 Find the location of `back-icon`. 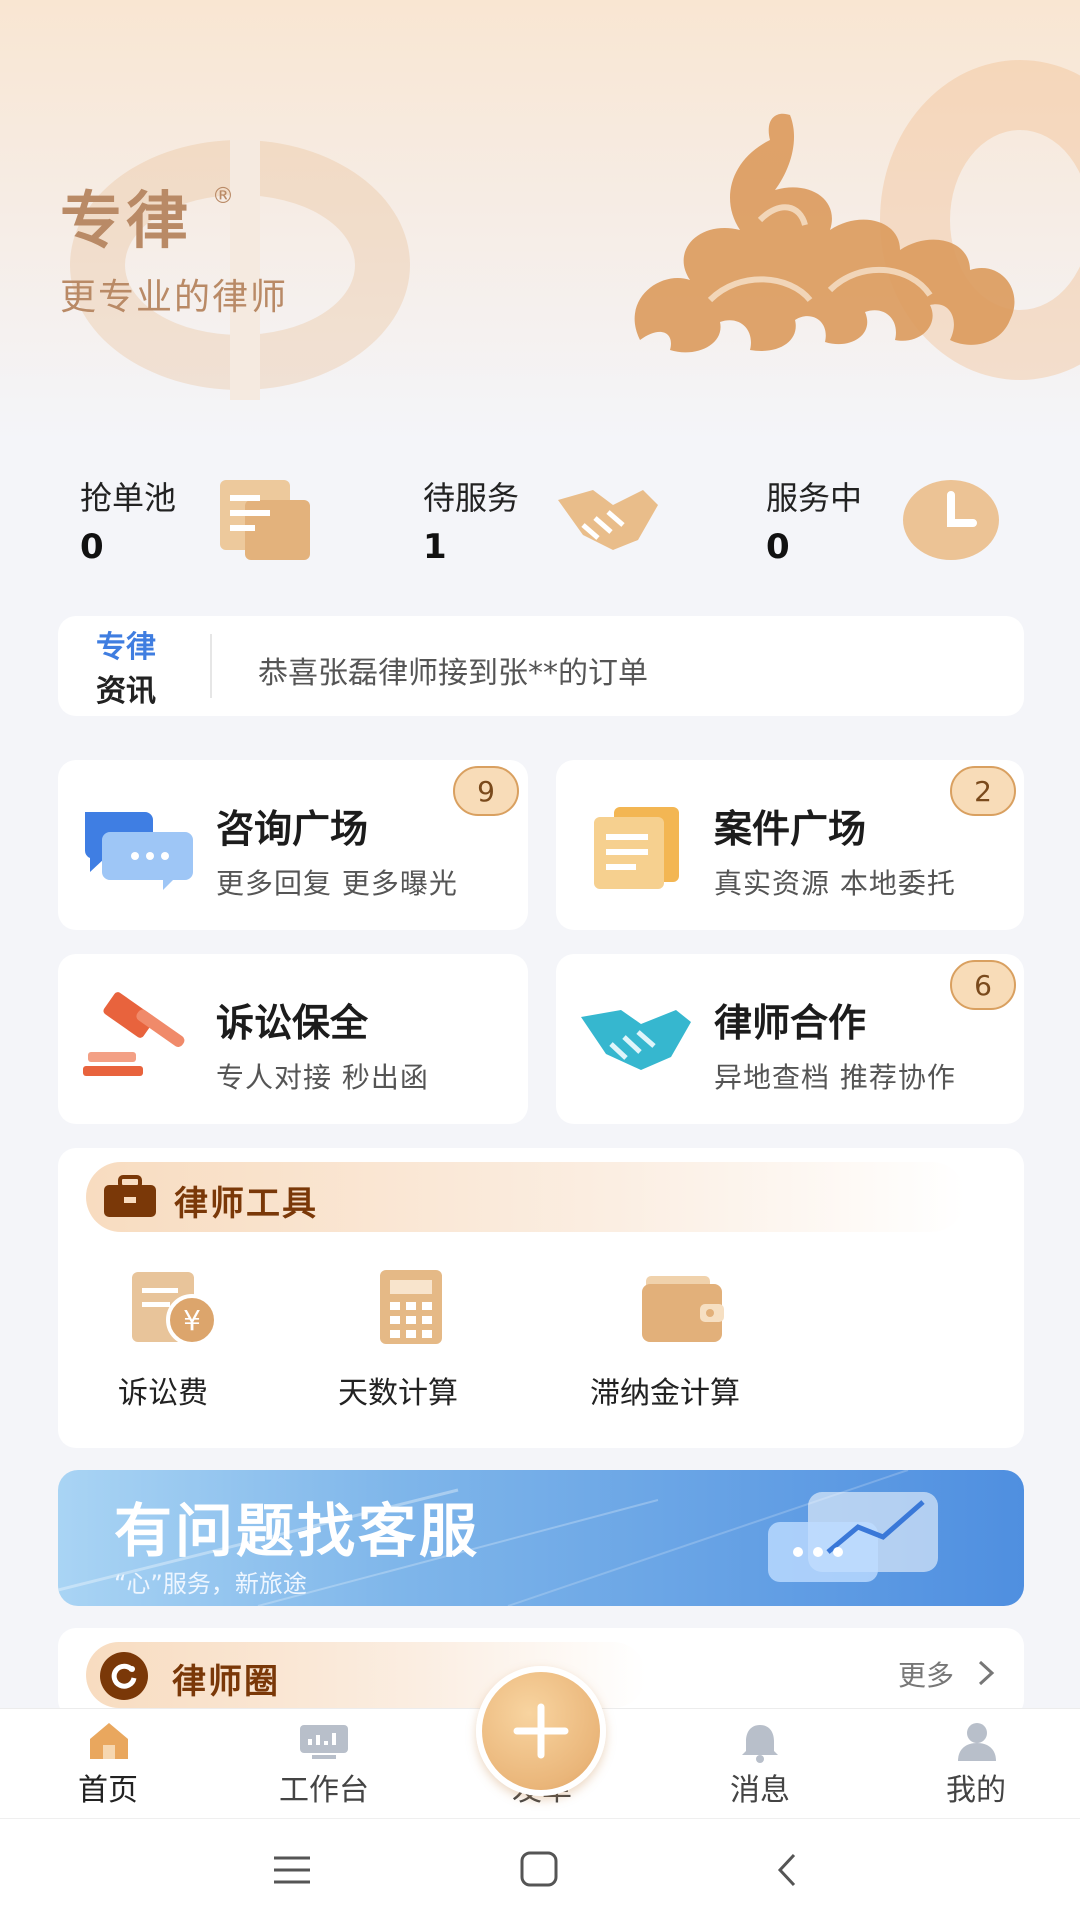

back-icon is located at coordinates (787, 1870).